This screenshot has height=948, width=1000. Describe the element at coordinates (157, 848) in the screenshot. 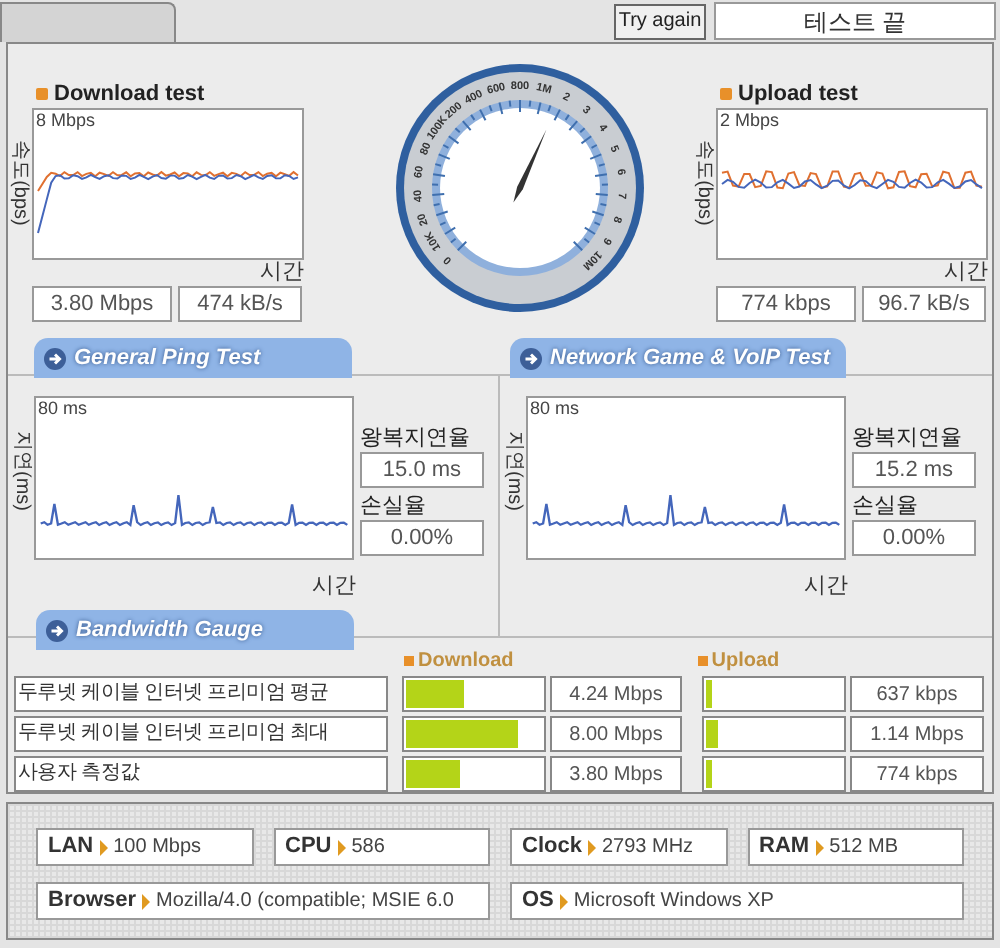

I see `info-value: 100 Mbps` at that location.